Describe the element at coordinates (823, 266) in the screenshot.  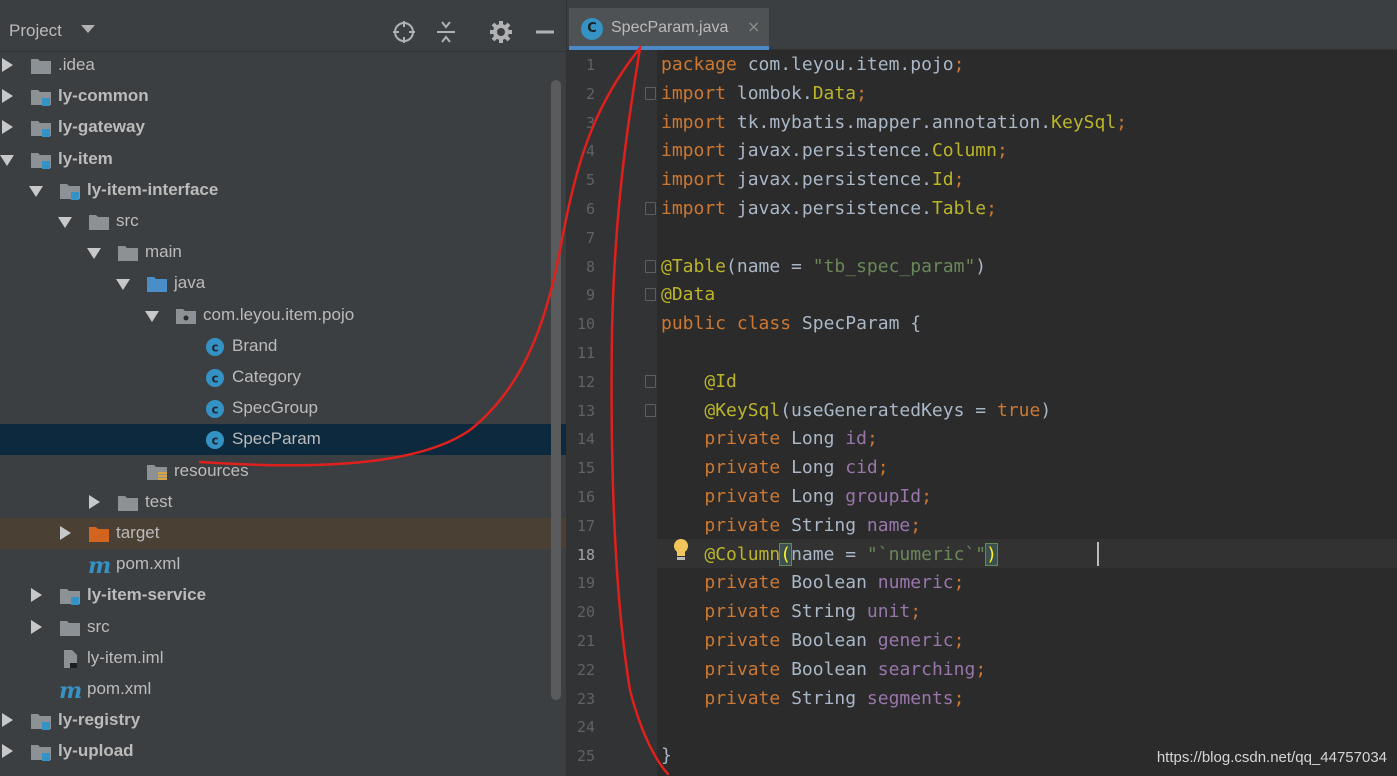
I see `code-line: @Table(name = "tb_spec_param")` at that location.